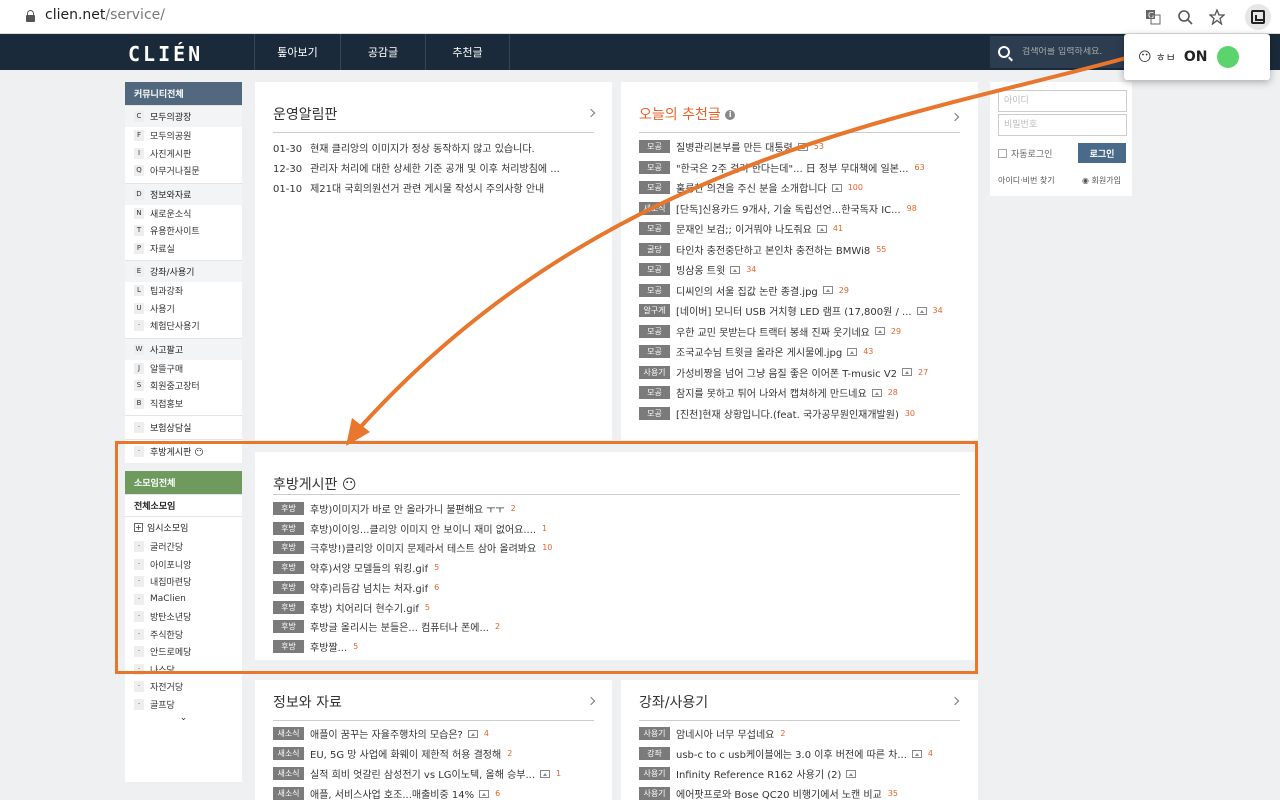 This screenshot has height=800, width=1280. Describe the element at coordinates (751, 187) in the screenshot. I see `post-row: 모공 훌륭한 의견을 주신 분을 소개합니다 100` at that location.